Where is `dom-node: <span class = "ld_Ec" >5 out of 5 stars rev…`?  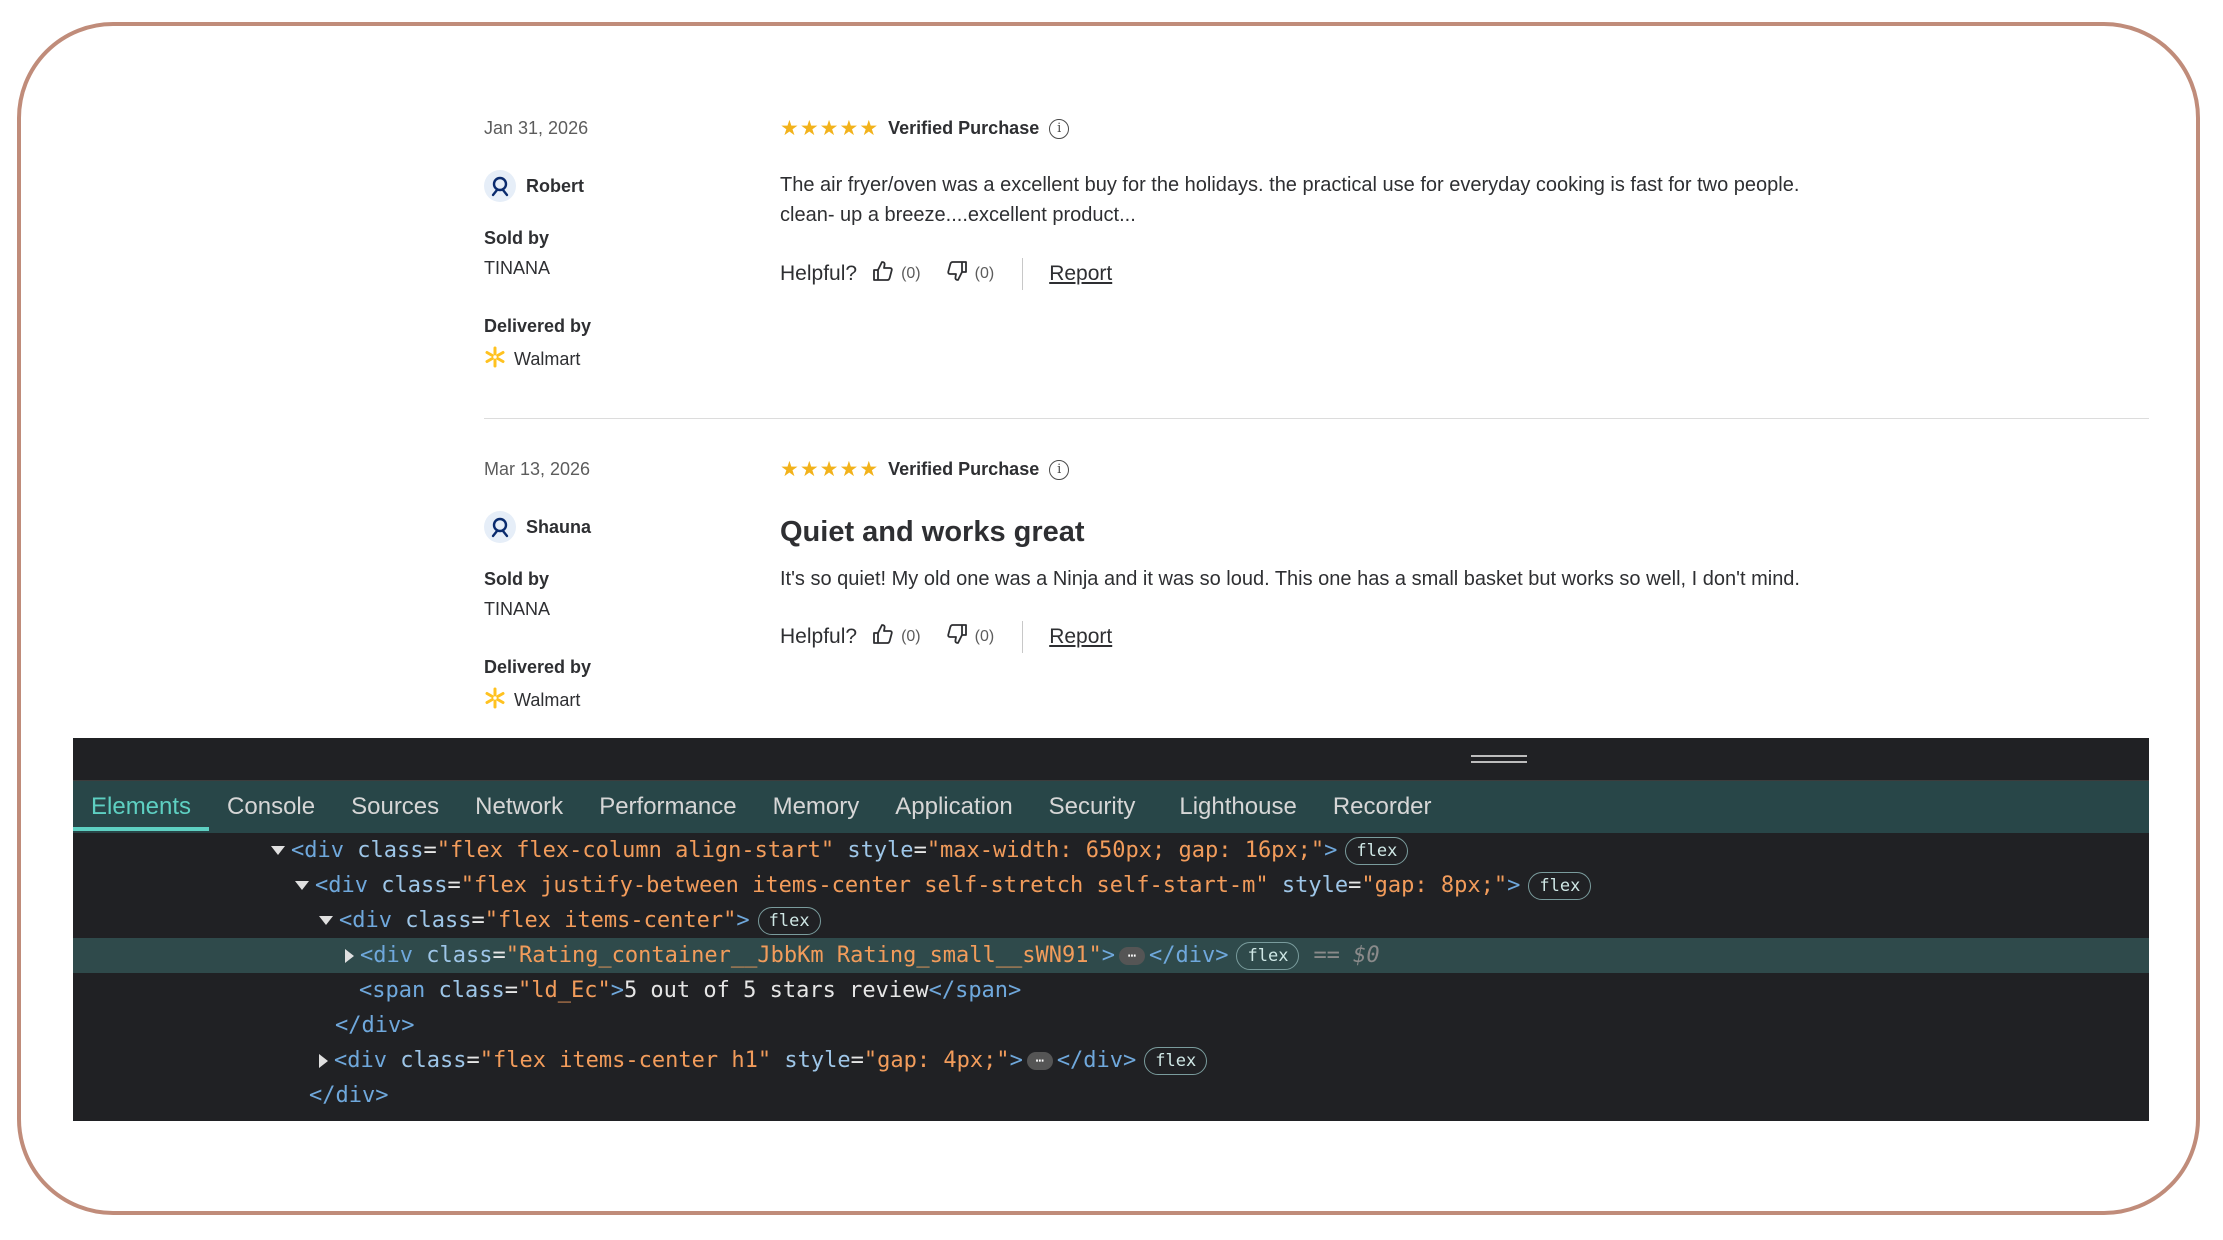
dom-node: <span class = "ld_Ec" >5 out of 5 stars rev… is located at coordinates (1111, 990).